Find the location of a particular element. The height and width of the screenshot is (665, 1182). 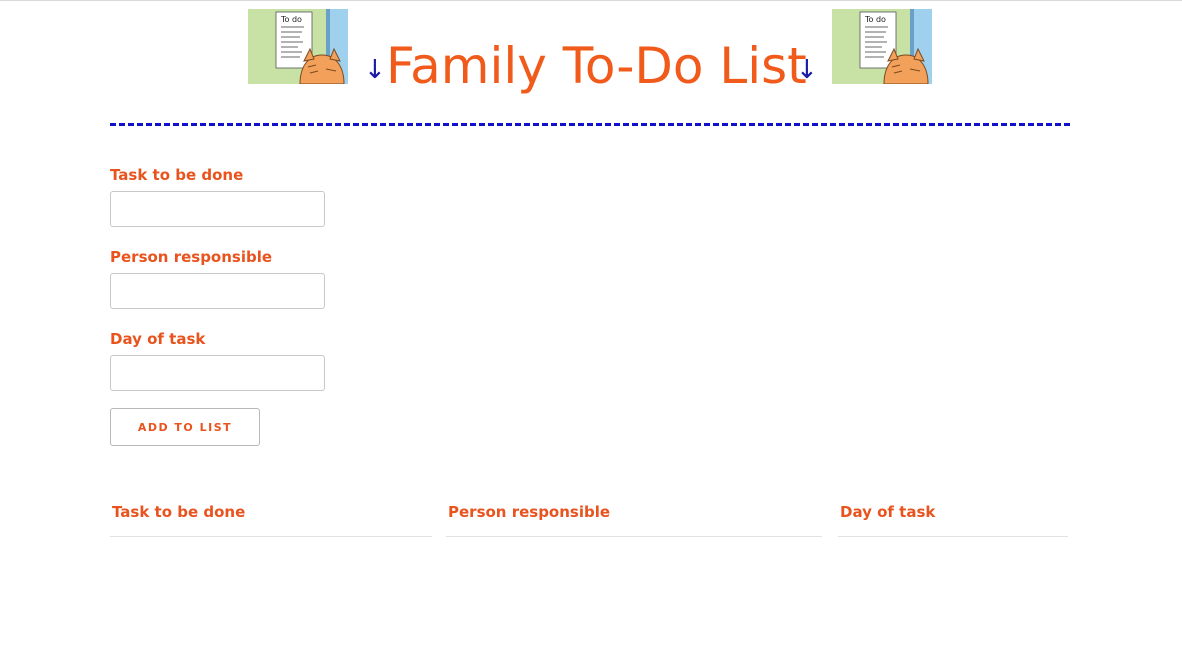

day-label: Day of task is located at coordinates (158, 339).